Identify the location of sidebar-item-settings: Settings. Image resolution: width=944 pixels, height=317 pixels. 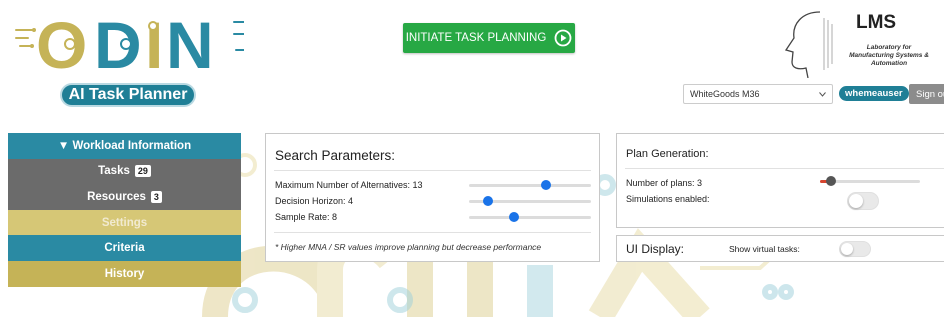
(124, 222).